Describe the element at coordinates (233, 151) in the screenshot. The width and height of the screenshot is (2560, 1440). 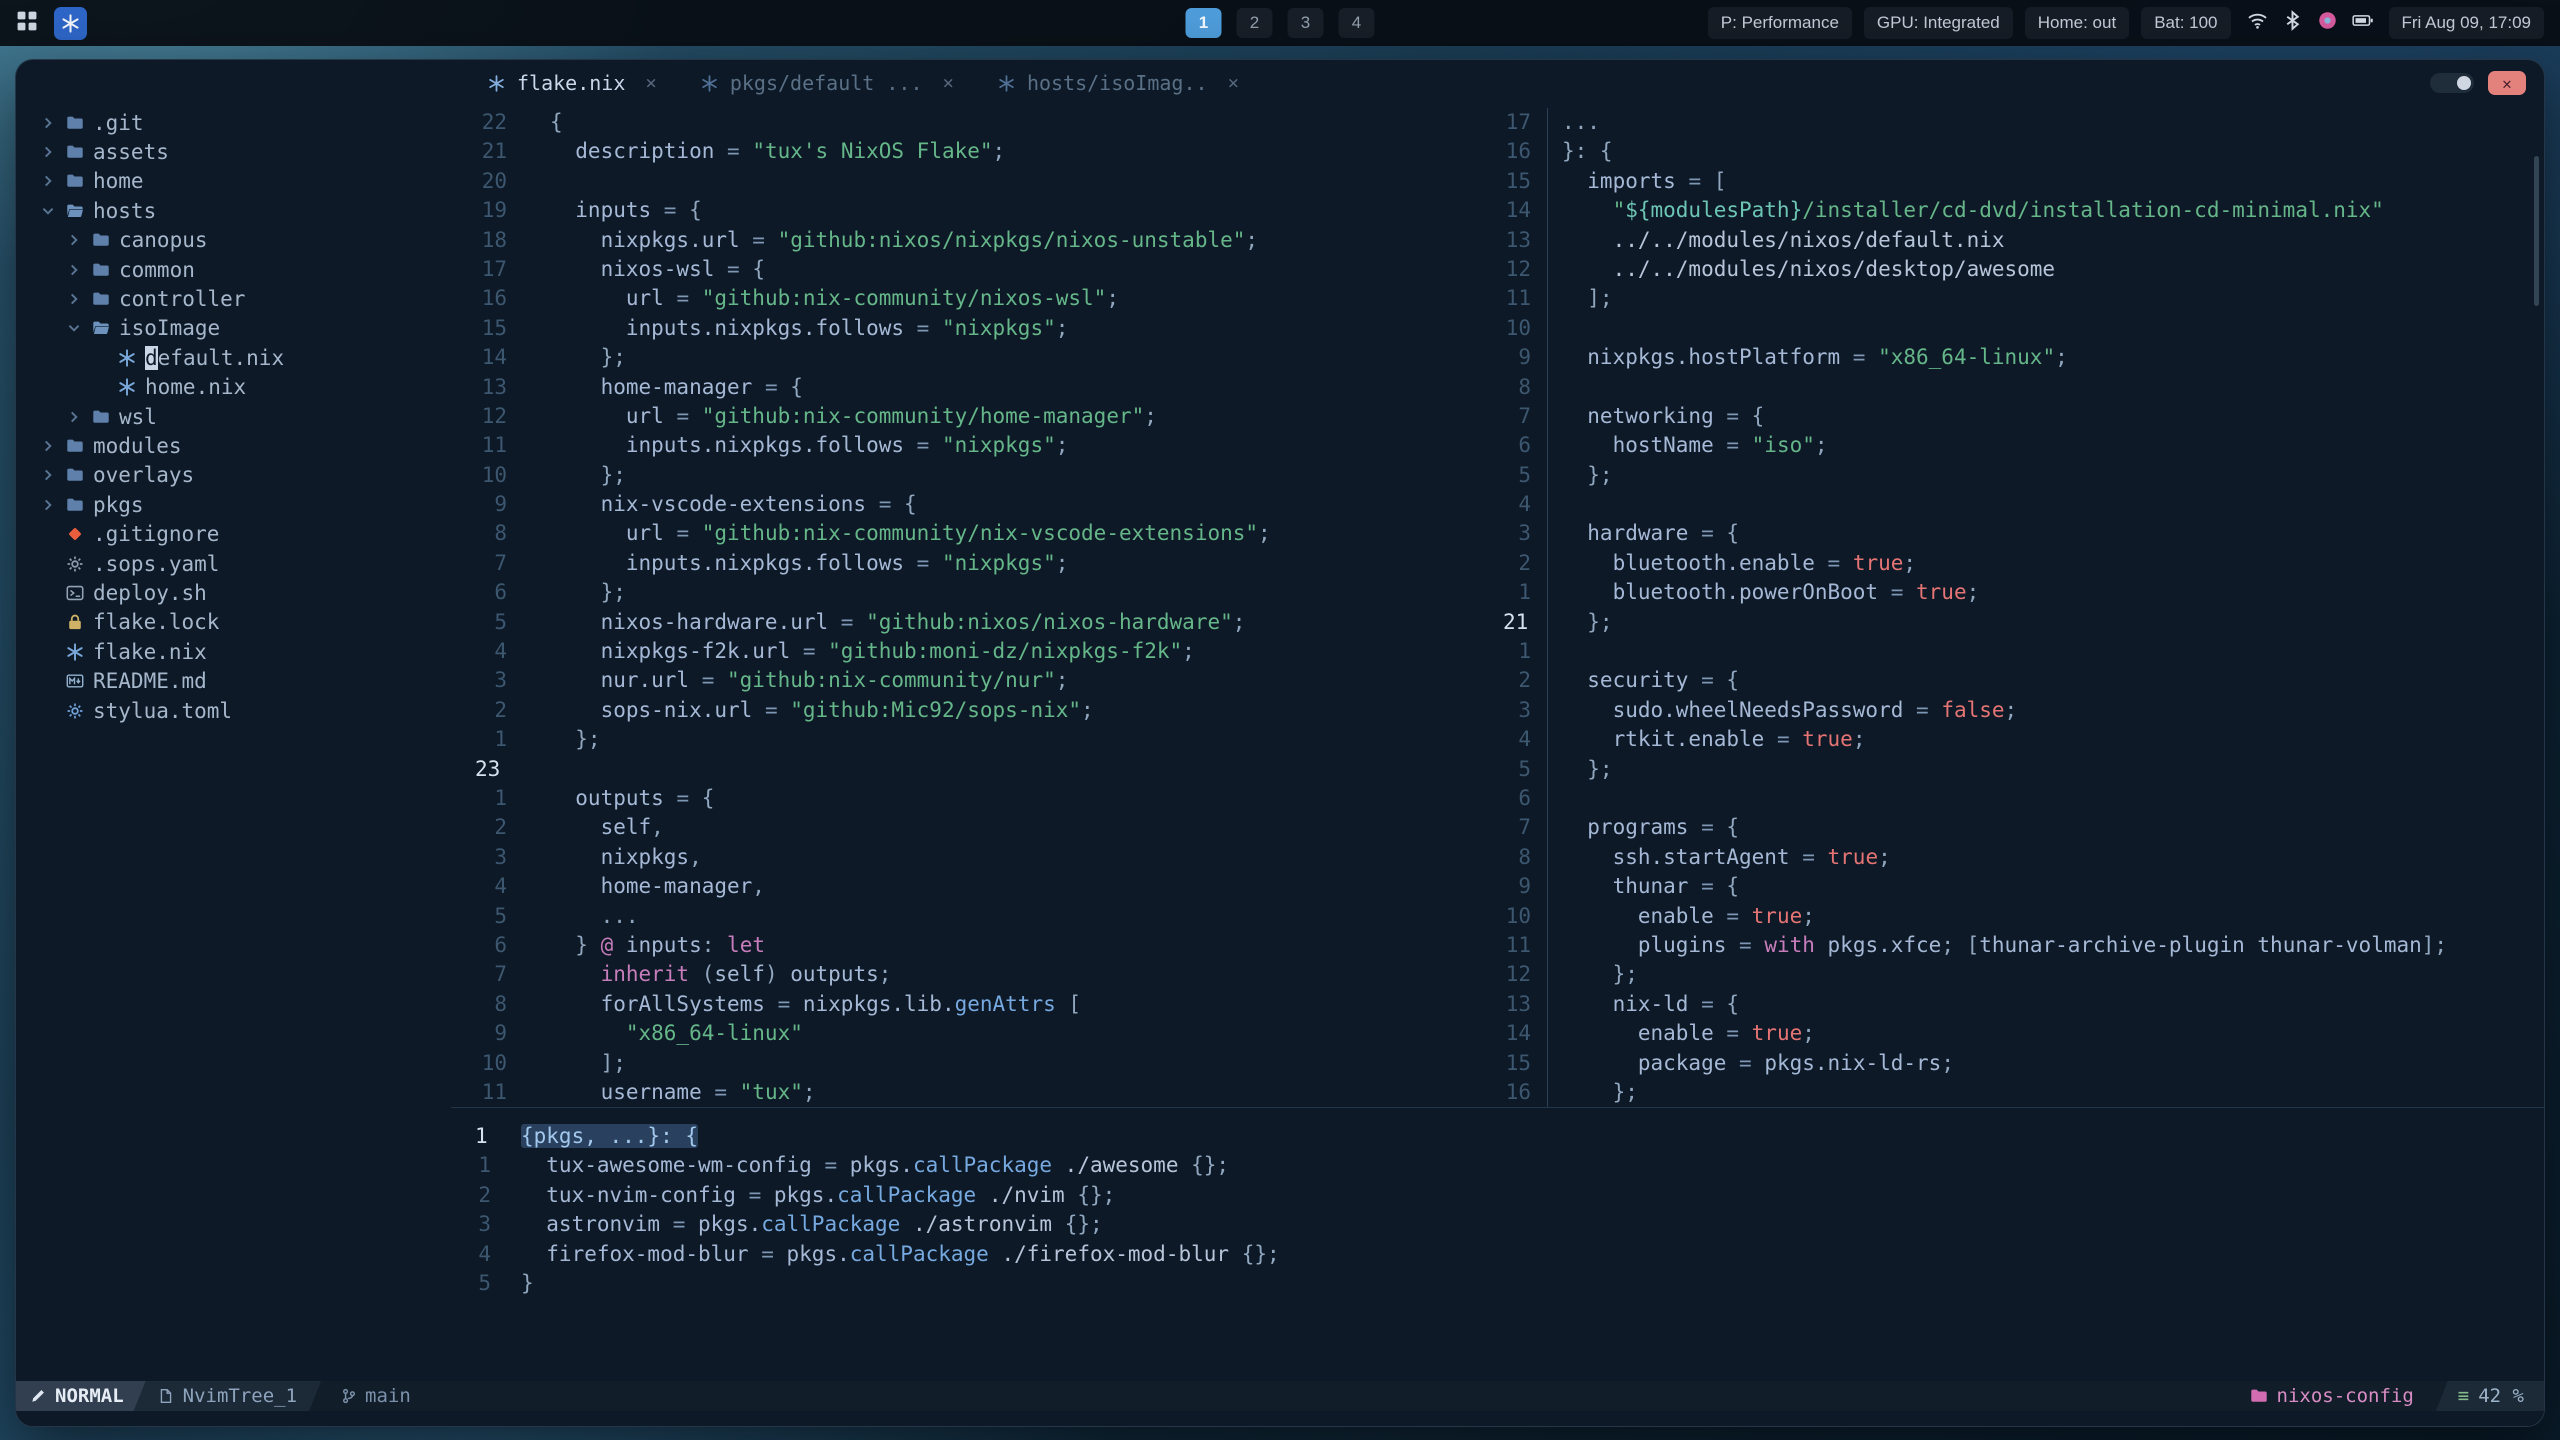
I see `tree-item-assets: assets` at that location.